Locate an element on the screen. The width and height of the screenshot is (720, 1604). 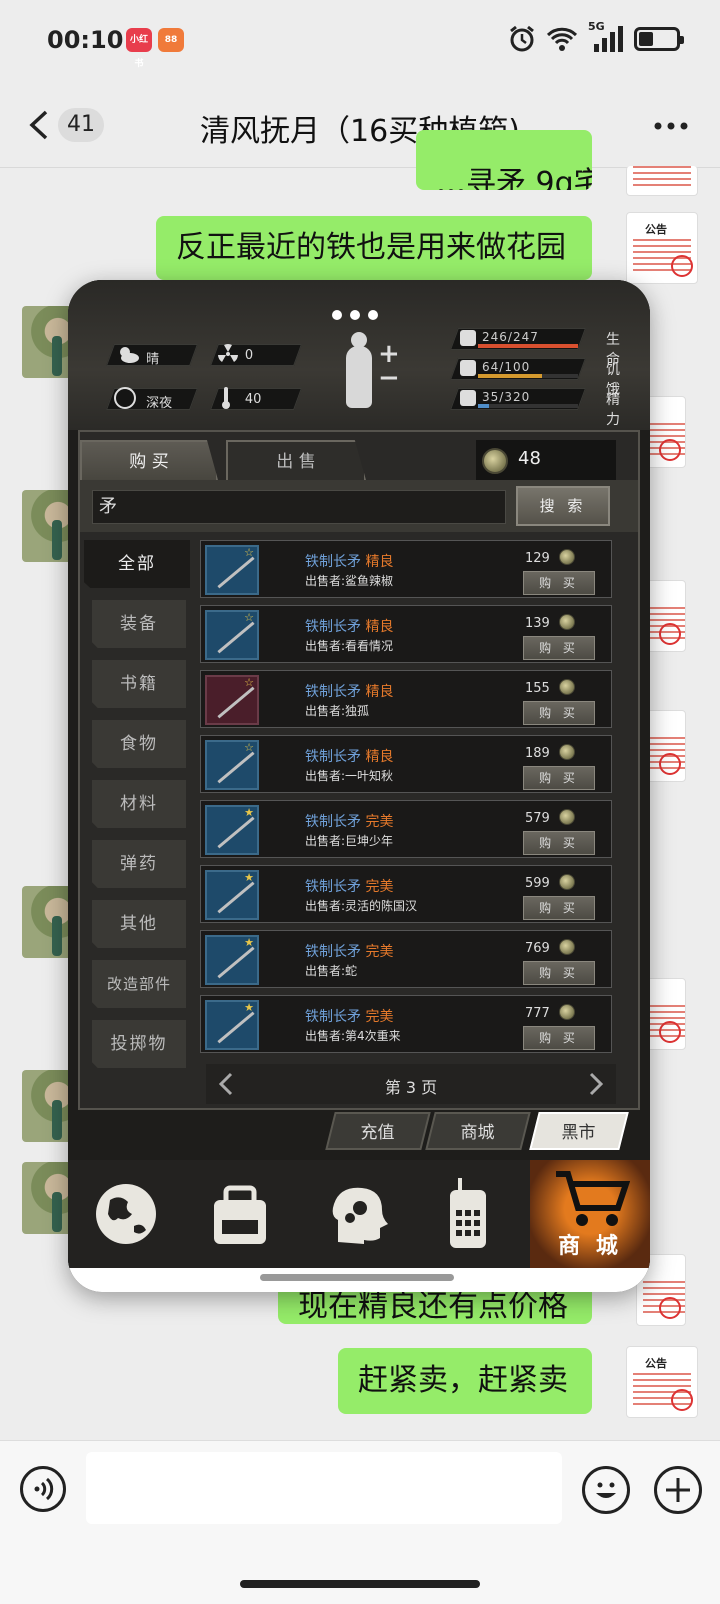
message-text: 现在精良还有点价格 is located at coordinates (433, 1306).